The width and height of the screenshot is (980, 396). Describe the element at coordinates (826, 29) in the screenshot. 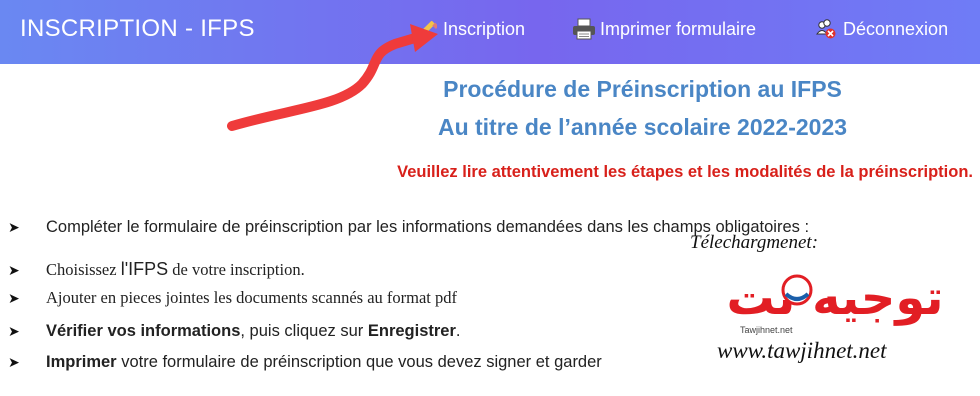

I see `logout-icon` at that location.